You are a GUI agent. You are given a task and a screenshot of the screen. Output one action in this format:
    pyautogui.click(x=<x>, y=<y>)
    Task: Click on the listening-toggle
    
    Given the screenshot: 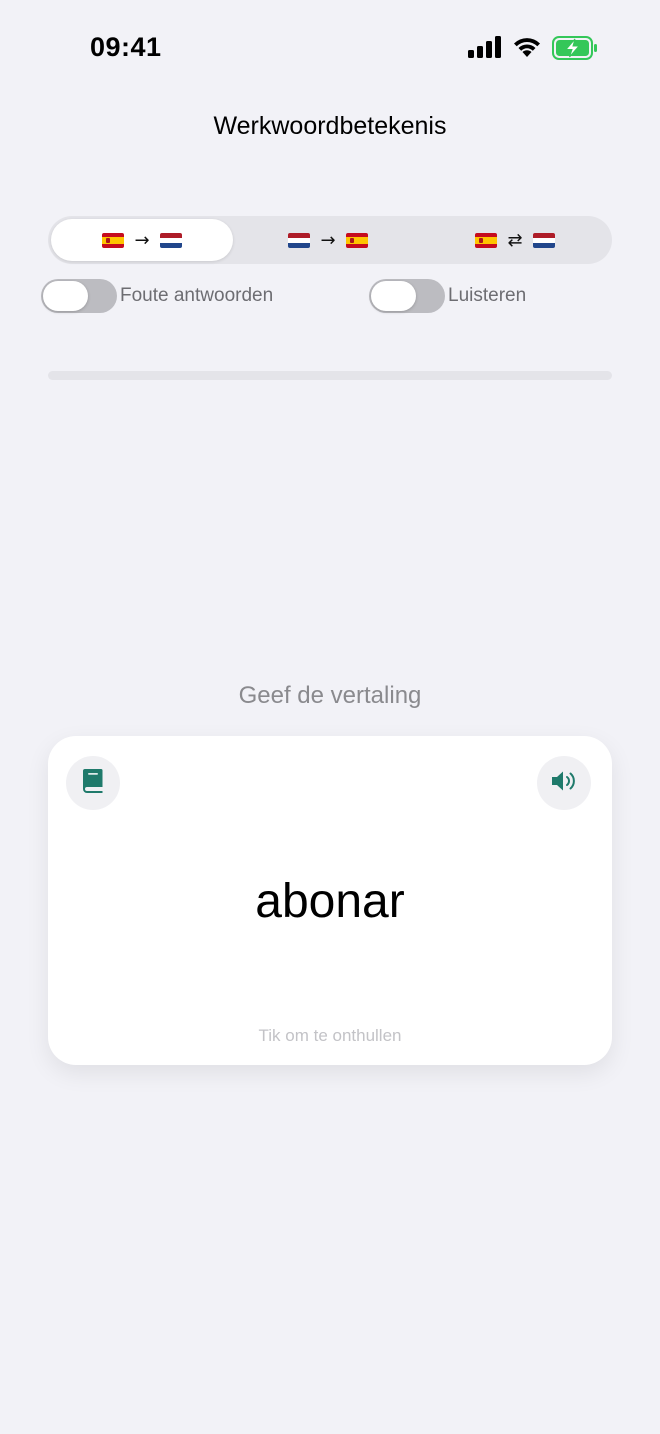 What is the action you would take?
    pyautogui.click(x=407, y=296)
    